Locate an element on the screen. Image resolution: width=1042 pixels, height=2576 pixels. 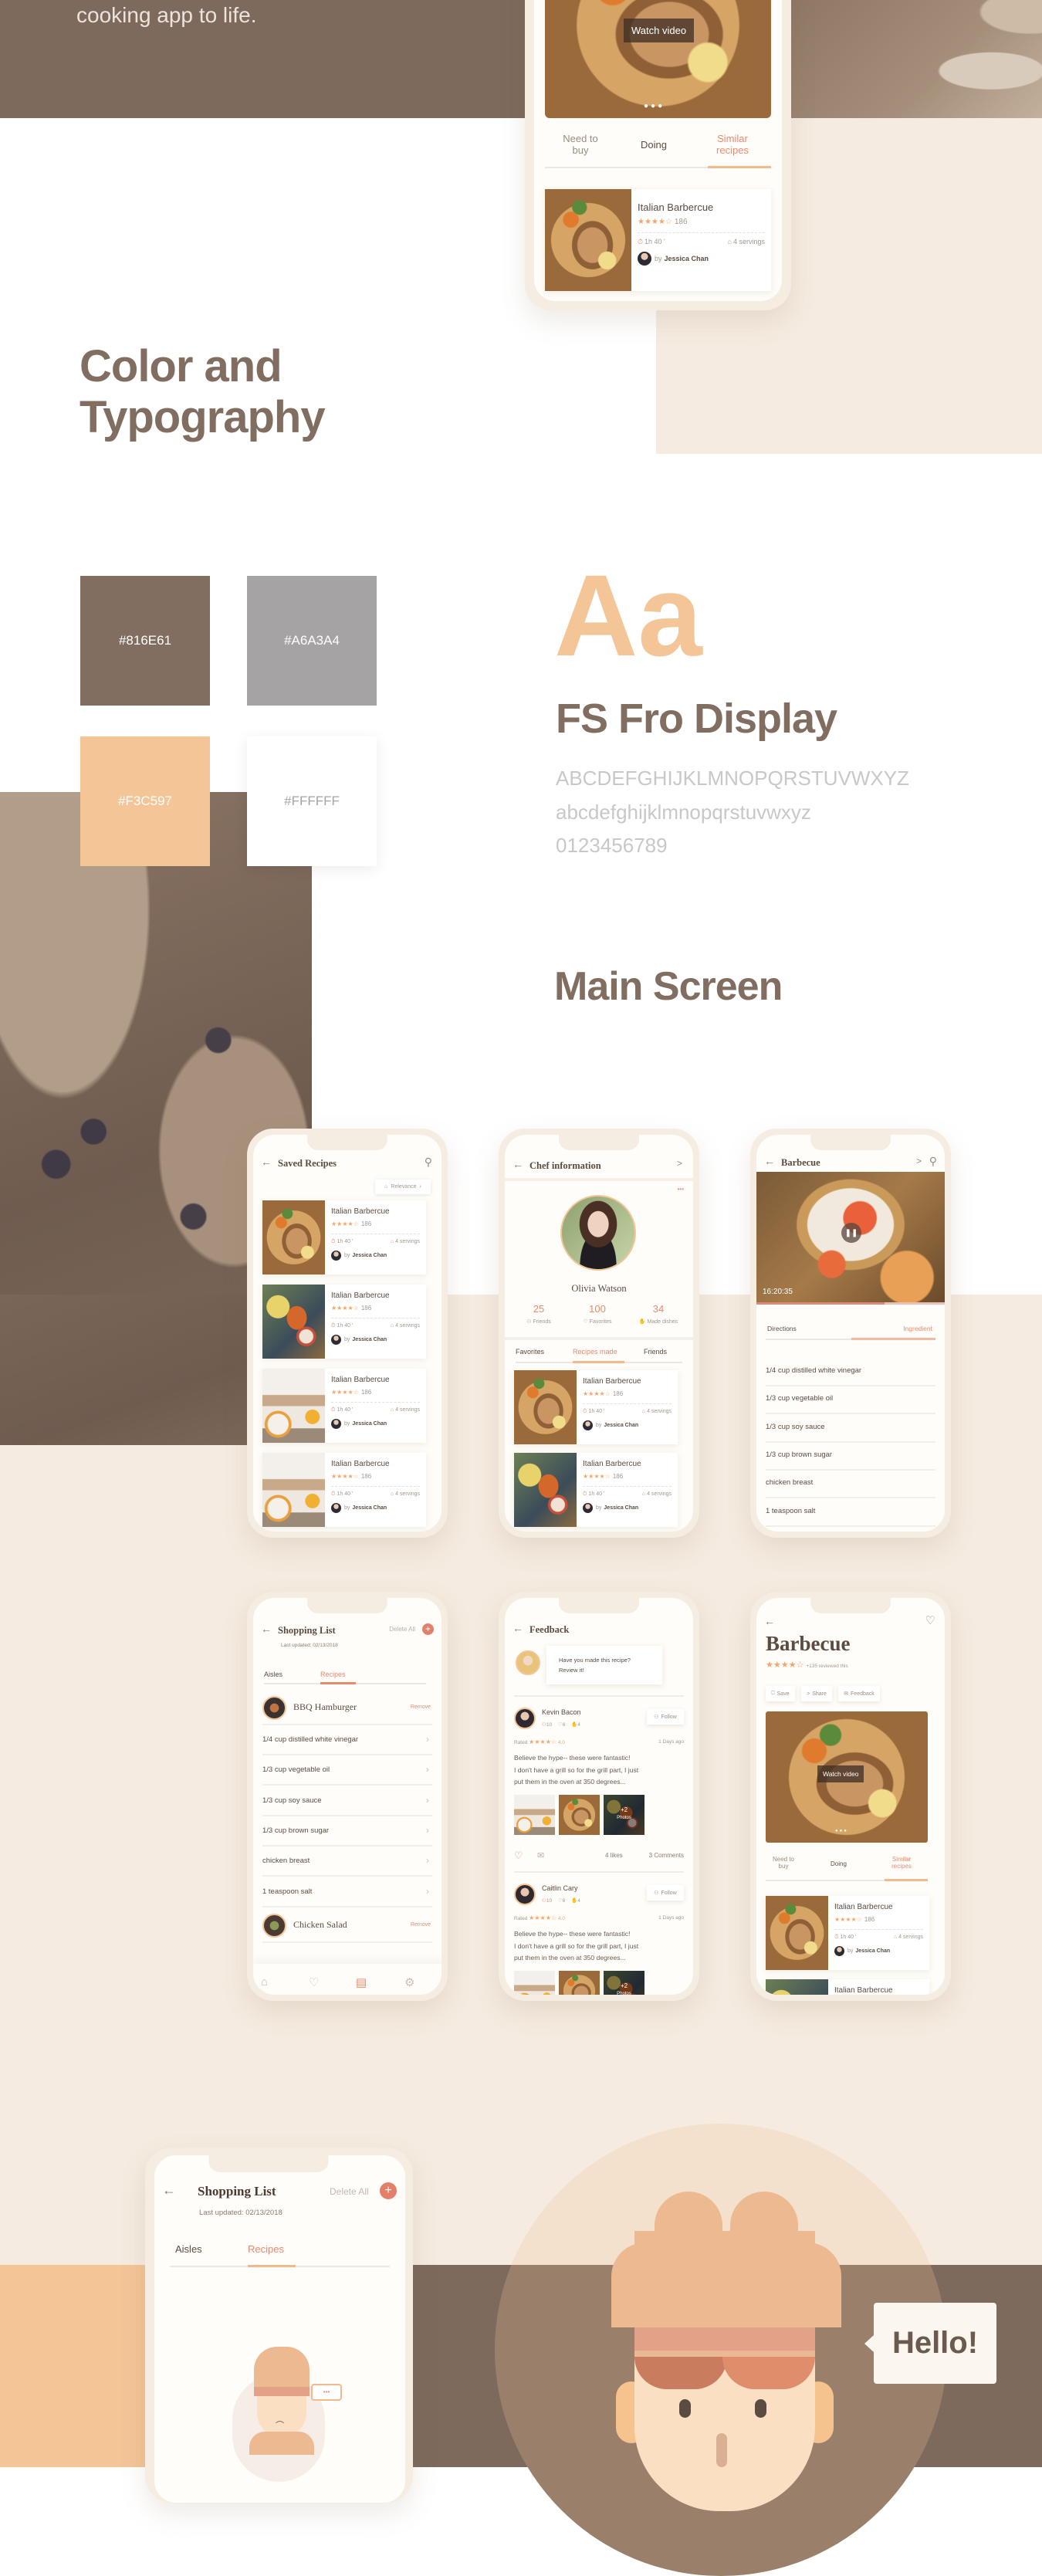
video-player: ❚❚ 16:20:35 is located at coordinates (850, 1238).